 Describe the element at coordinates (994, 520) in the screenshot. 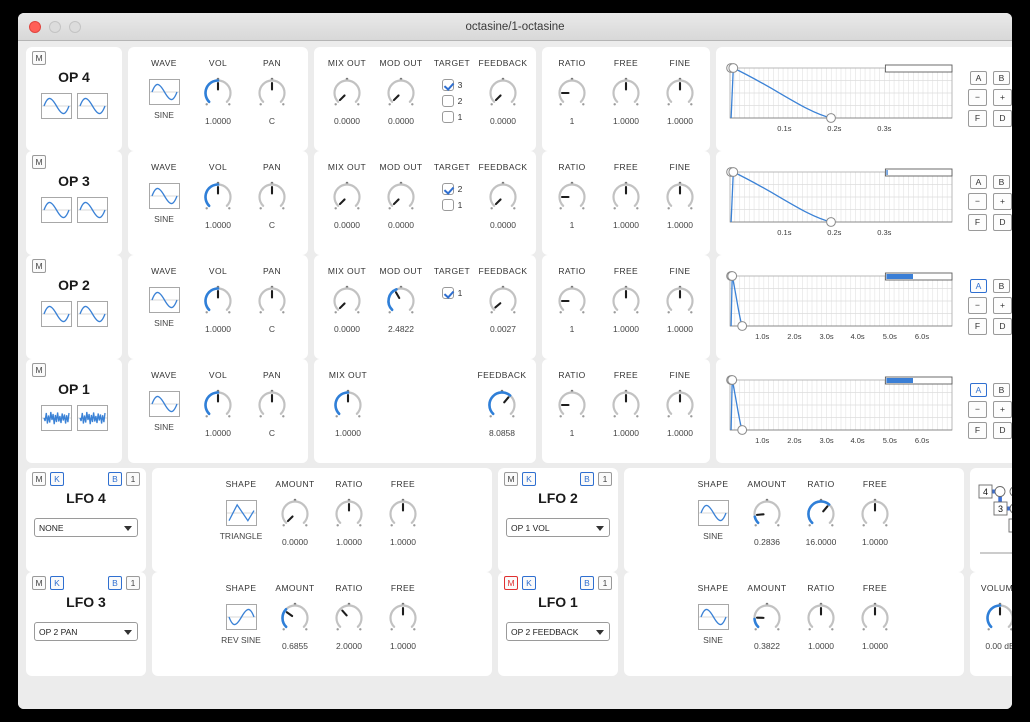

I see `algorithm-matrix-graphic: 4321` at that location.